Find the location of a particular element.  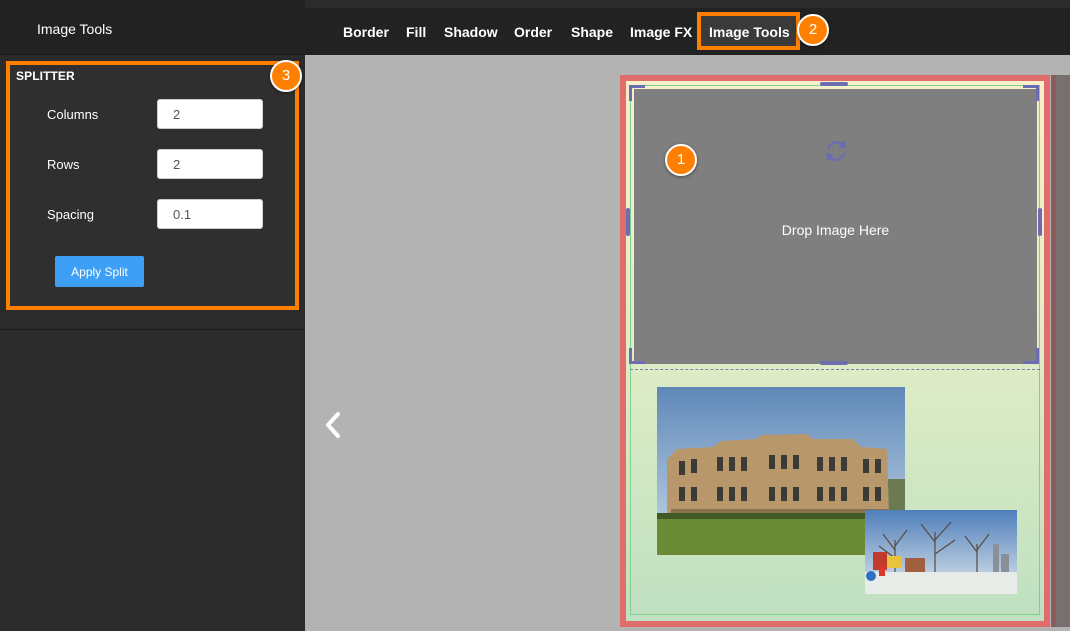

edge-handle-right is located at coordinates (1040, 222).